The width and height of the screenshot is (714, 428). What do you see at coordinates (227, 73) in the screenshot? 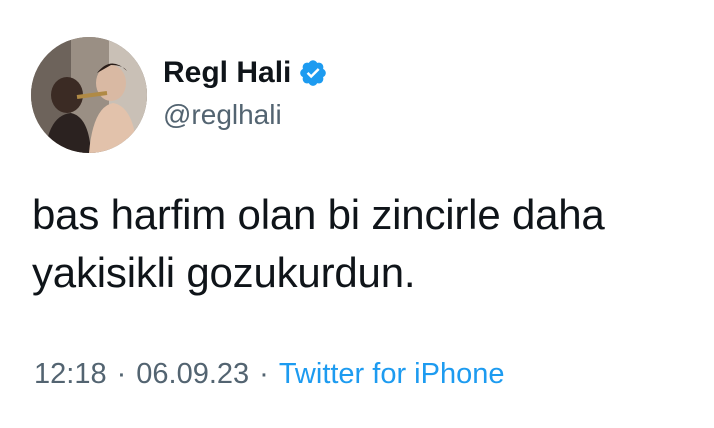
I see `author-display-name: Regl Hali` at bounding box center [227, 73].